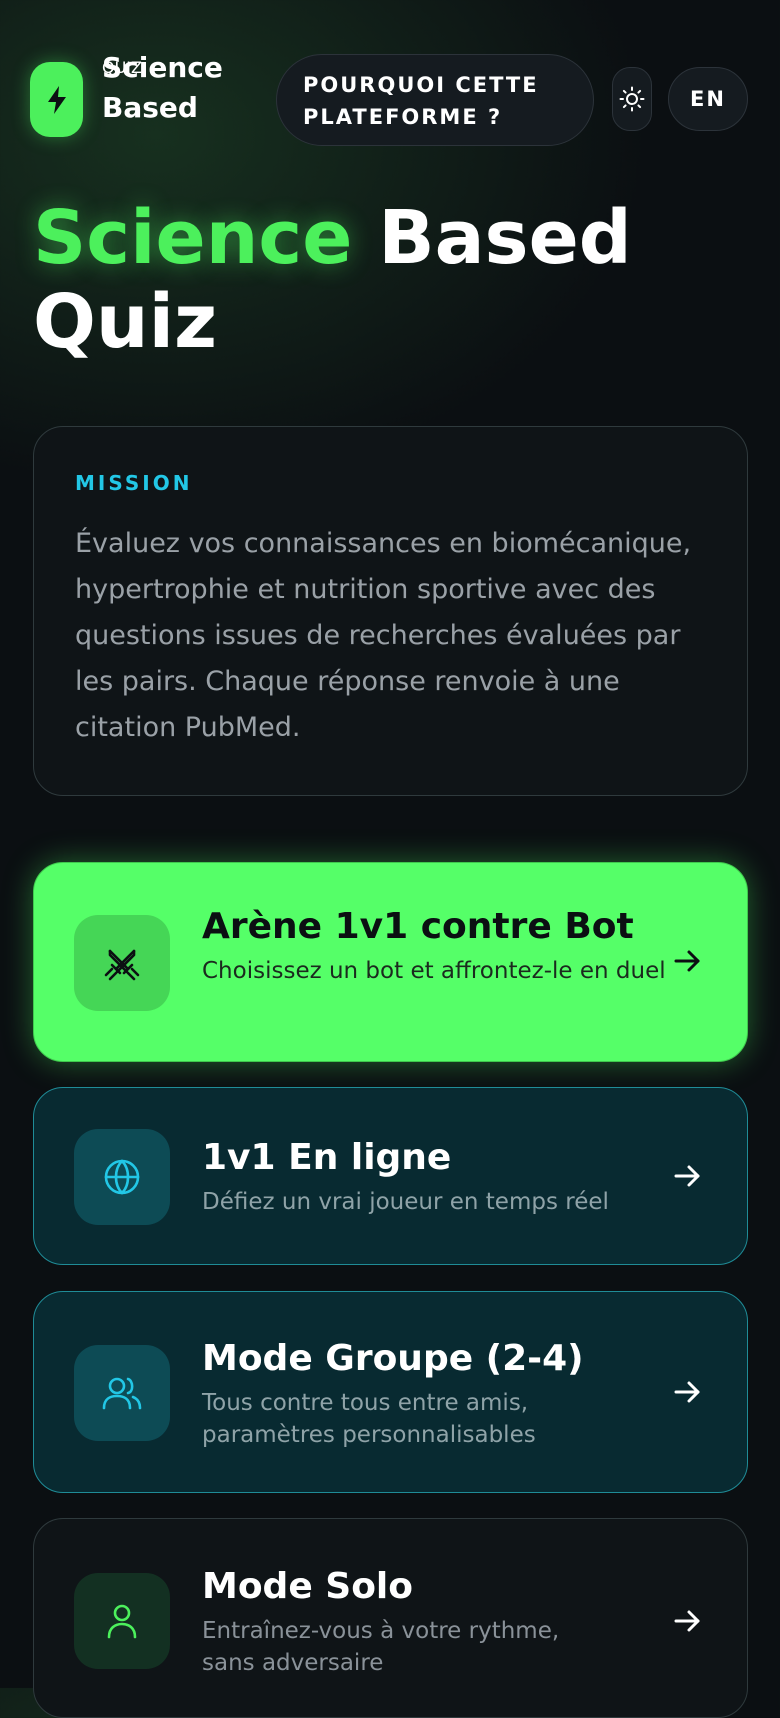  I want to click on sun-icon, so click(632, 99).